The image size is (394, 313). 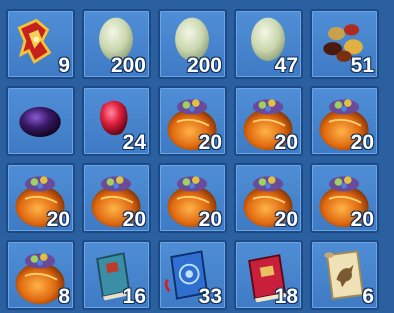 What do you see at coordinates (40, 44) in the screenshot?
I see `inventory-slot: 9` at bounding box center [40, 44].